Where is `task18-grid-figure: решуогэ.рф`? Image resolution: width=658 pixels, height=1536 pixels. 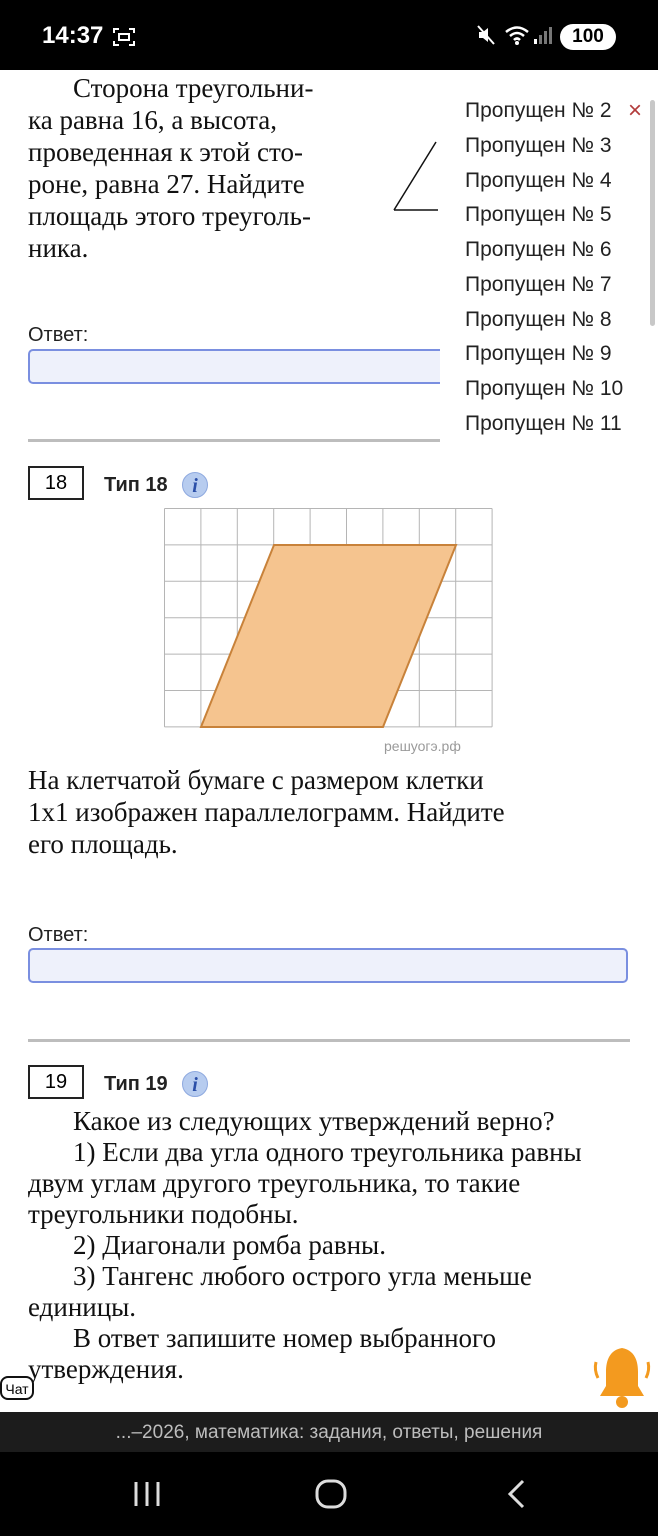
task18-grid-figure: решуогэ.рф is located at coordinates (328, 631).